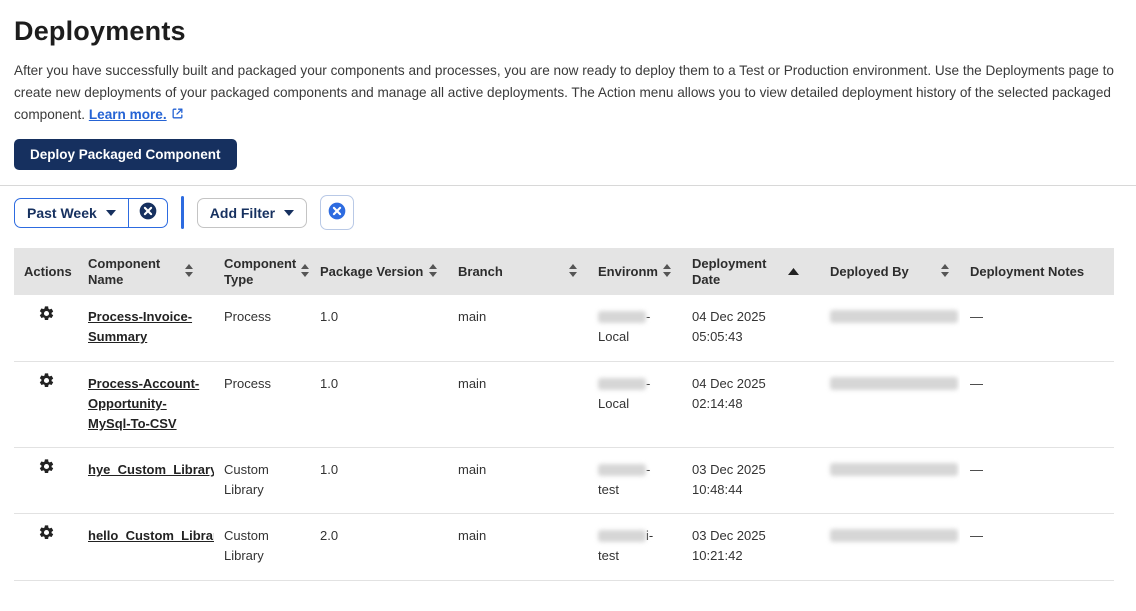 The width and height of the screenshot is (1136, 611). Describe the element at coordinates (125, 155) in the screenshot. I see `deploy-packaged-component-button: Deploy Packaged Component` at that location.